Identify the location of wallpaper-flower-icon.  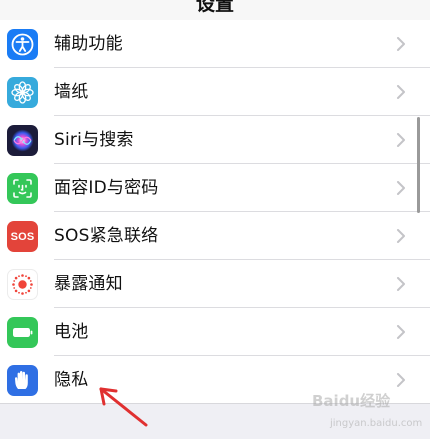
(22, 92).